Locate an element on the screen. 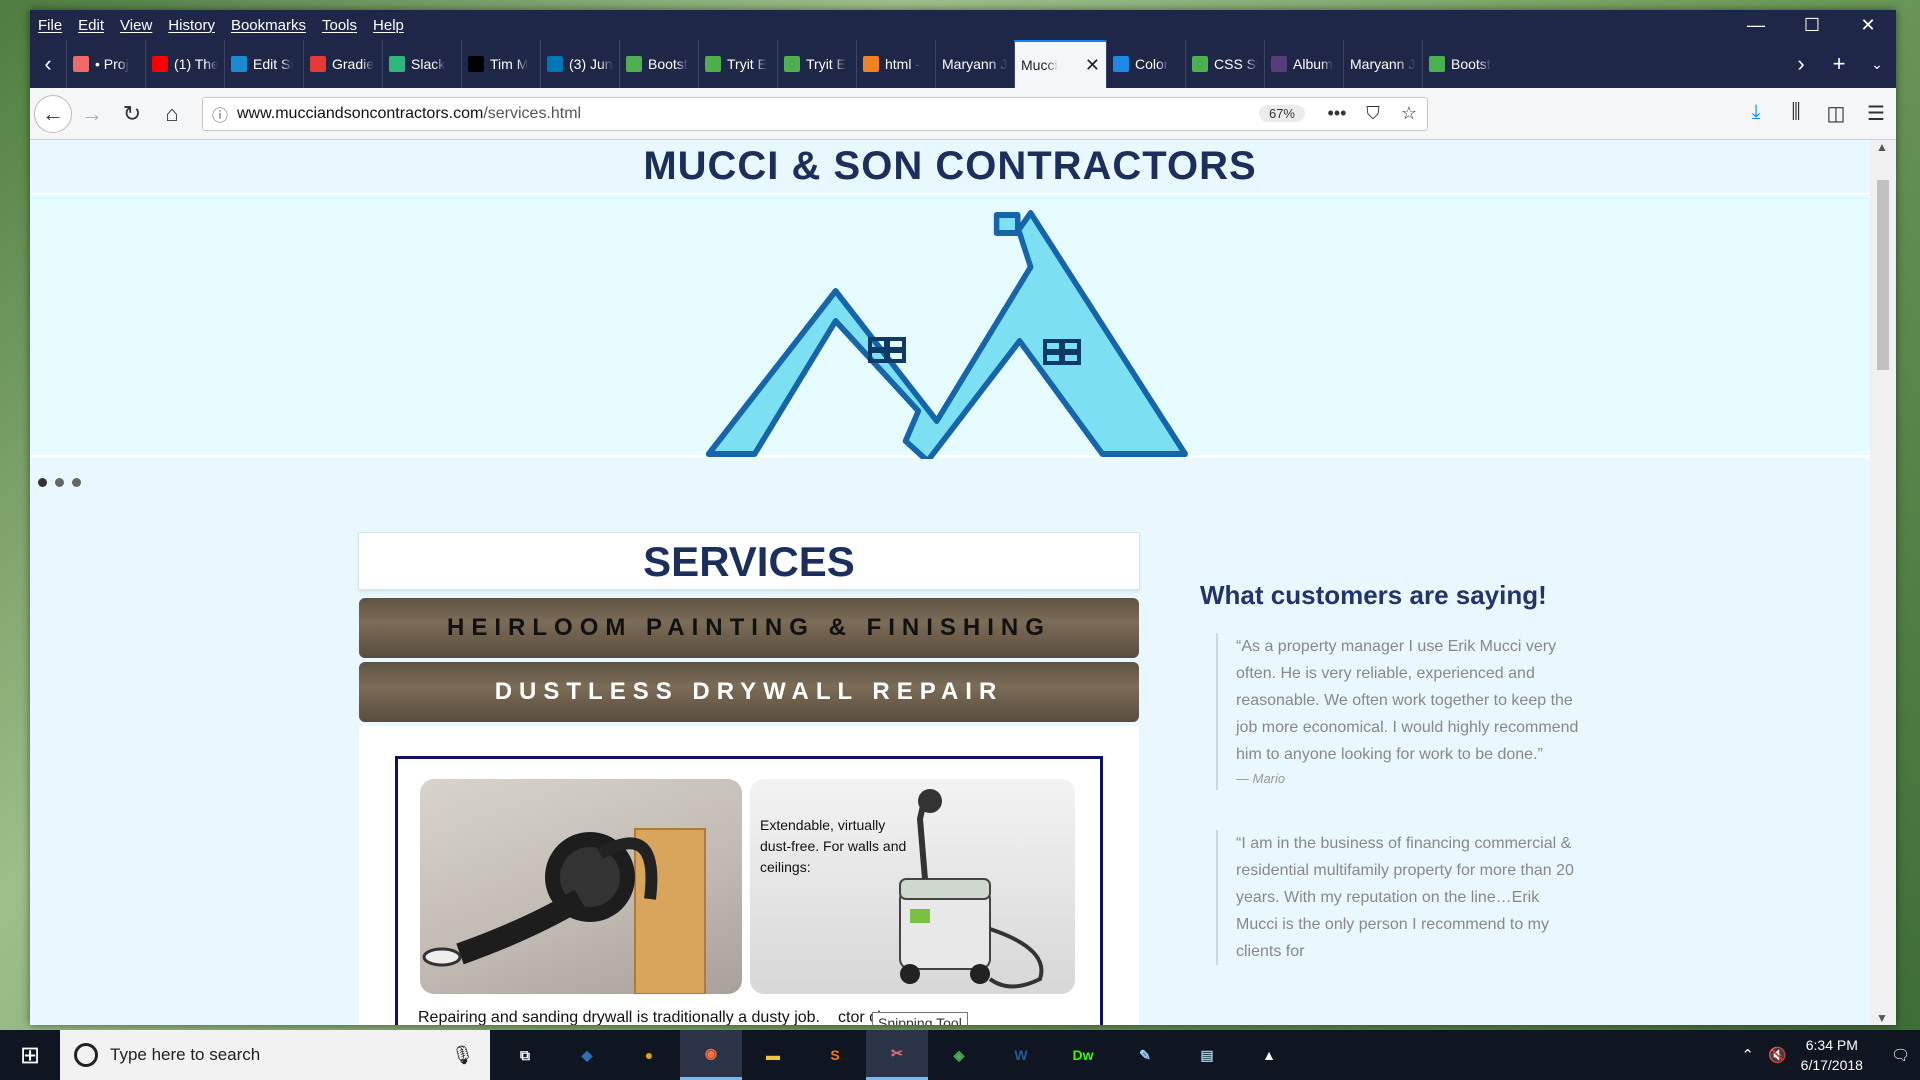 The width and height of the screenshot is (1920, 1080). tab-label: (3) Jun is located at coordinates (591, 64).